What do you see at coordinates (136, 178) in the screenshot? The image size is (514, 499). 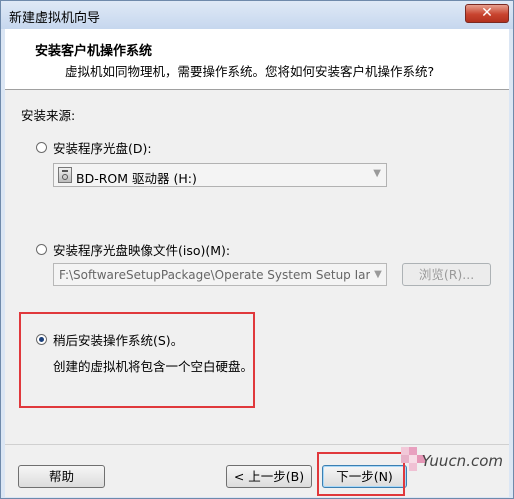 I see `drive-select-value: BD-ROM 驱动器 (H:)` at bounding box center [136, 178].